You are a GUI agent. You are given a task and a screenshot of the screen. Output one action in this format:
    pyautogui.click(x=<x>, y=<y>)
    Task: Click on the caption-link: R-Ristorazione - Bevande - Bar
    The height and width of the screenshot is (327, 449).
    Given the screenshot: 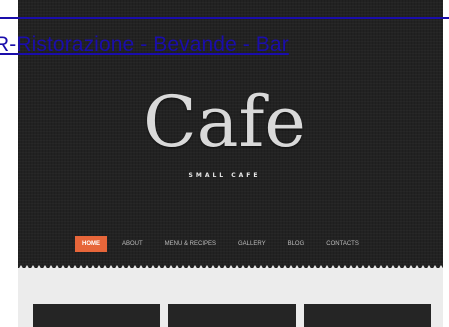 What is the action you would take?
    pyautogui.click(x=144, y=45)
    